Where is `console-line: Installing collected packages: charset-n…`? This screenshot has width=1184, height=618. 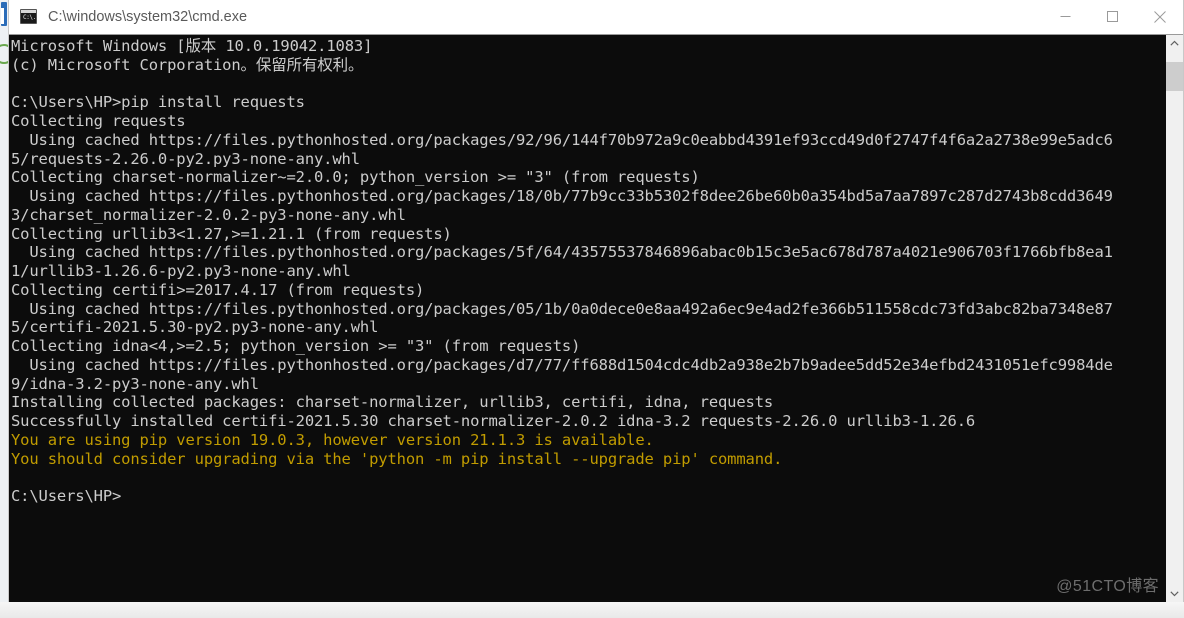 console-line: Installing collected packages: charset-n… is located at coordinates (392, 402).